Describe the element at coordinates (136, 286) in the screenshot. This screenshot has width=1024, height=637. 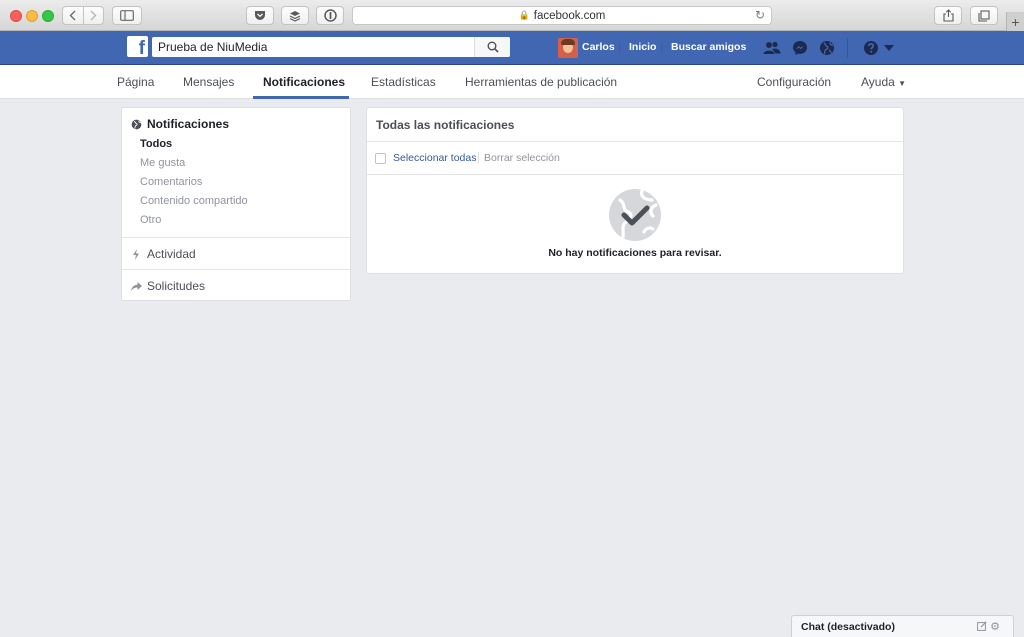
I see `share-arrow-icon` at that location.